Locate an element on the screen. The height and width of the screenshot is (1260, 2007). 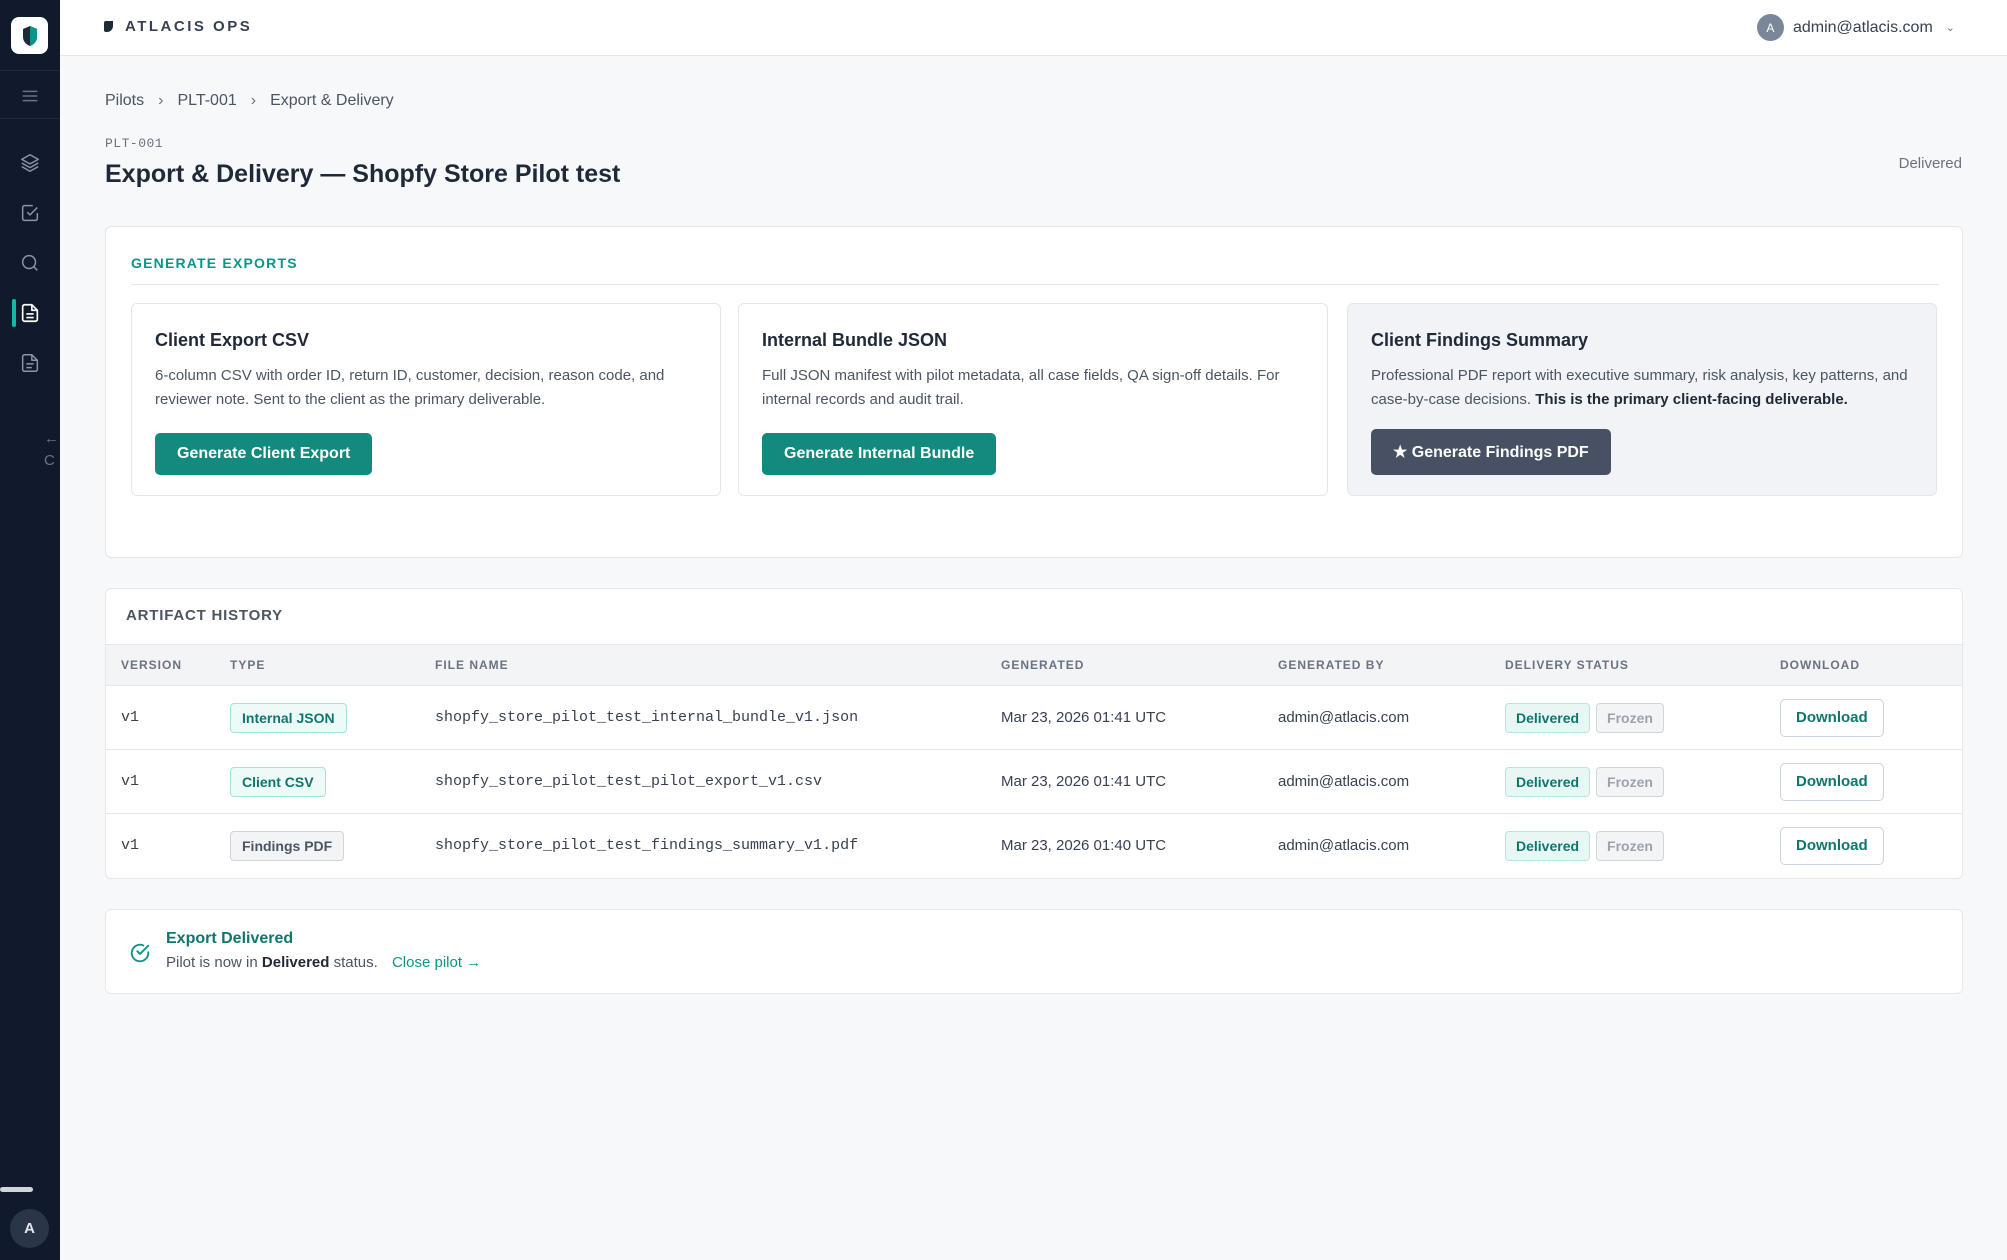
column-header-version: VERSION is located at coordinates (168, 665).